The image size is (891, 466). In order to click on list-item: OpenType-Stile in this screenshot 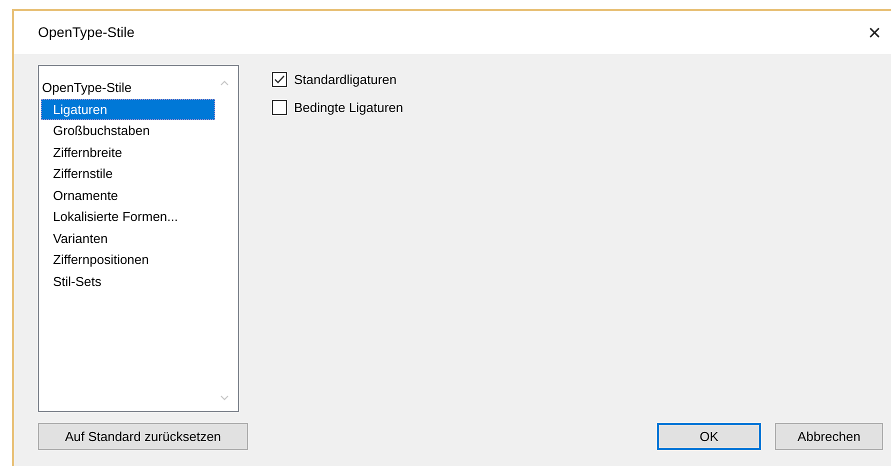, I will do `click(128, 87)`.